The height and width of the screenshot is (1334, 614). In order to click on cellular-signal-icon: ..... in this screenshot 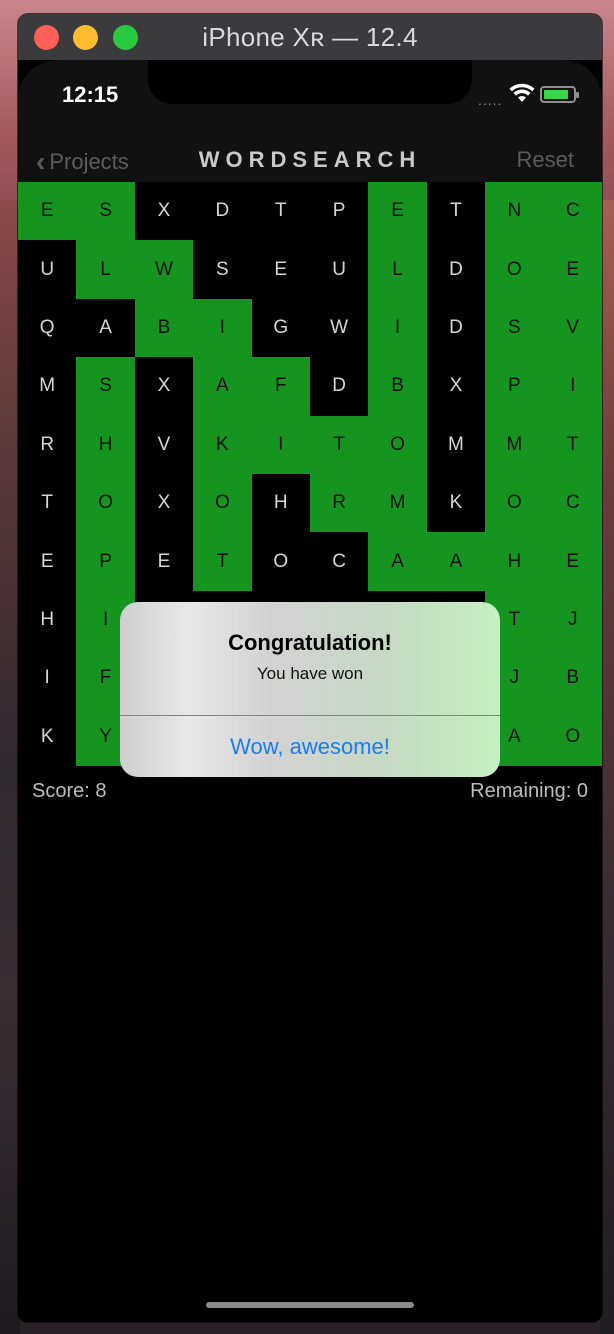, I will do `click(490, 100)`.